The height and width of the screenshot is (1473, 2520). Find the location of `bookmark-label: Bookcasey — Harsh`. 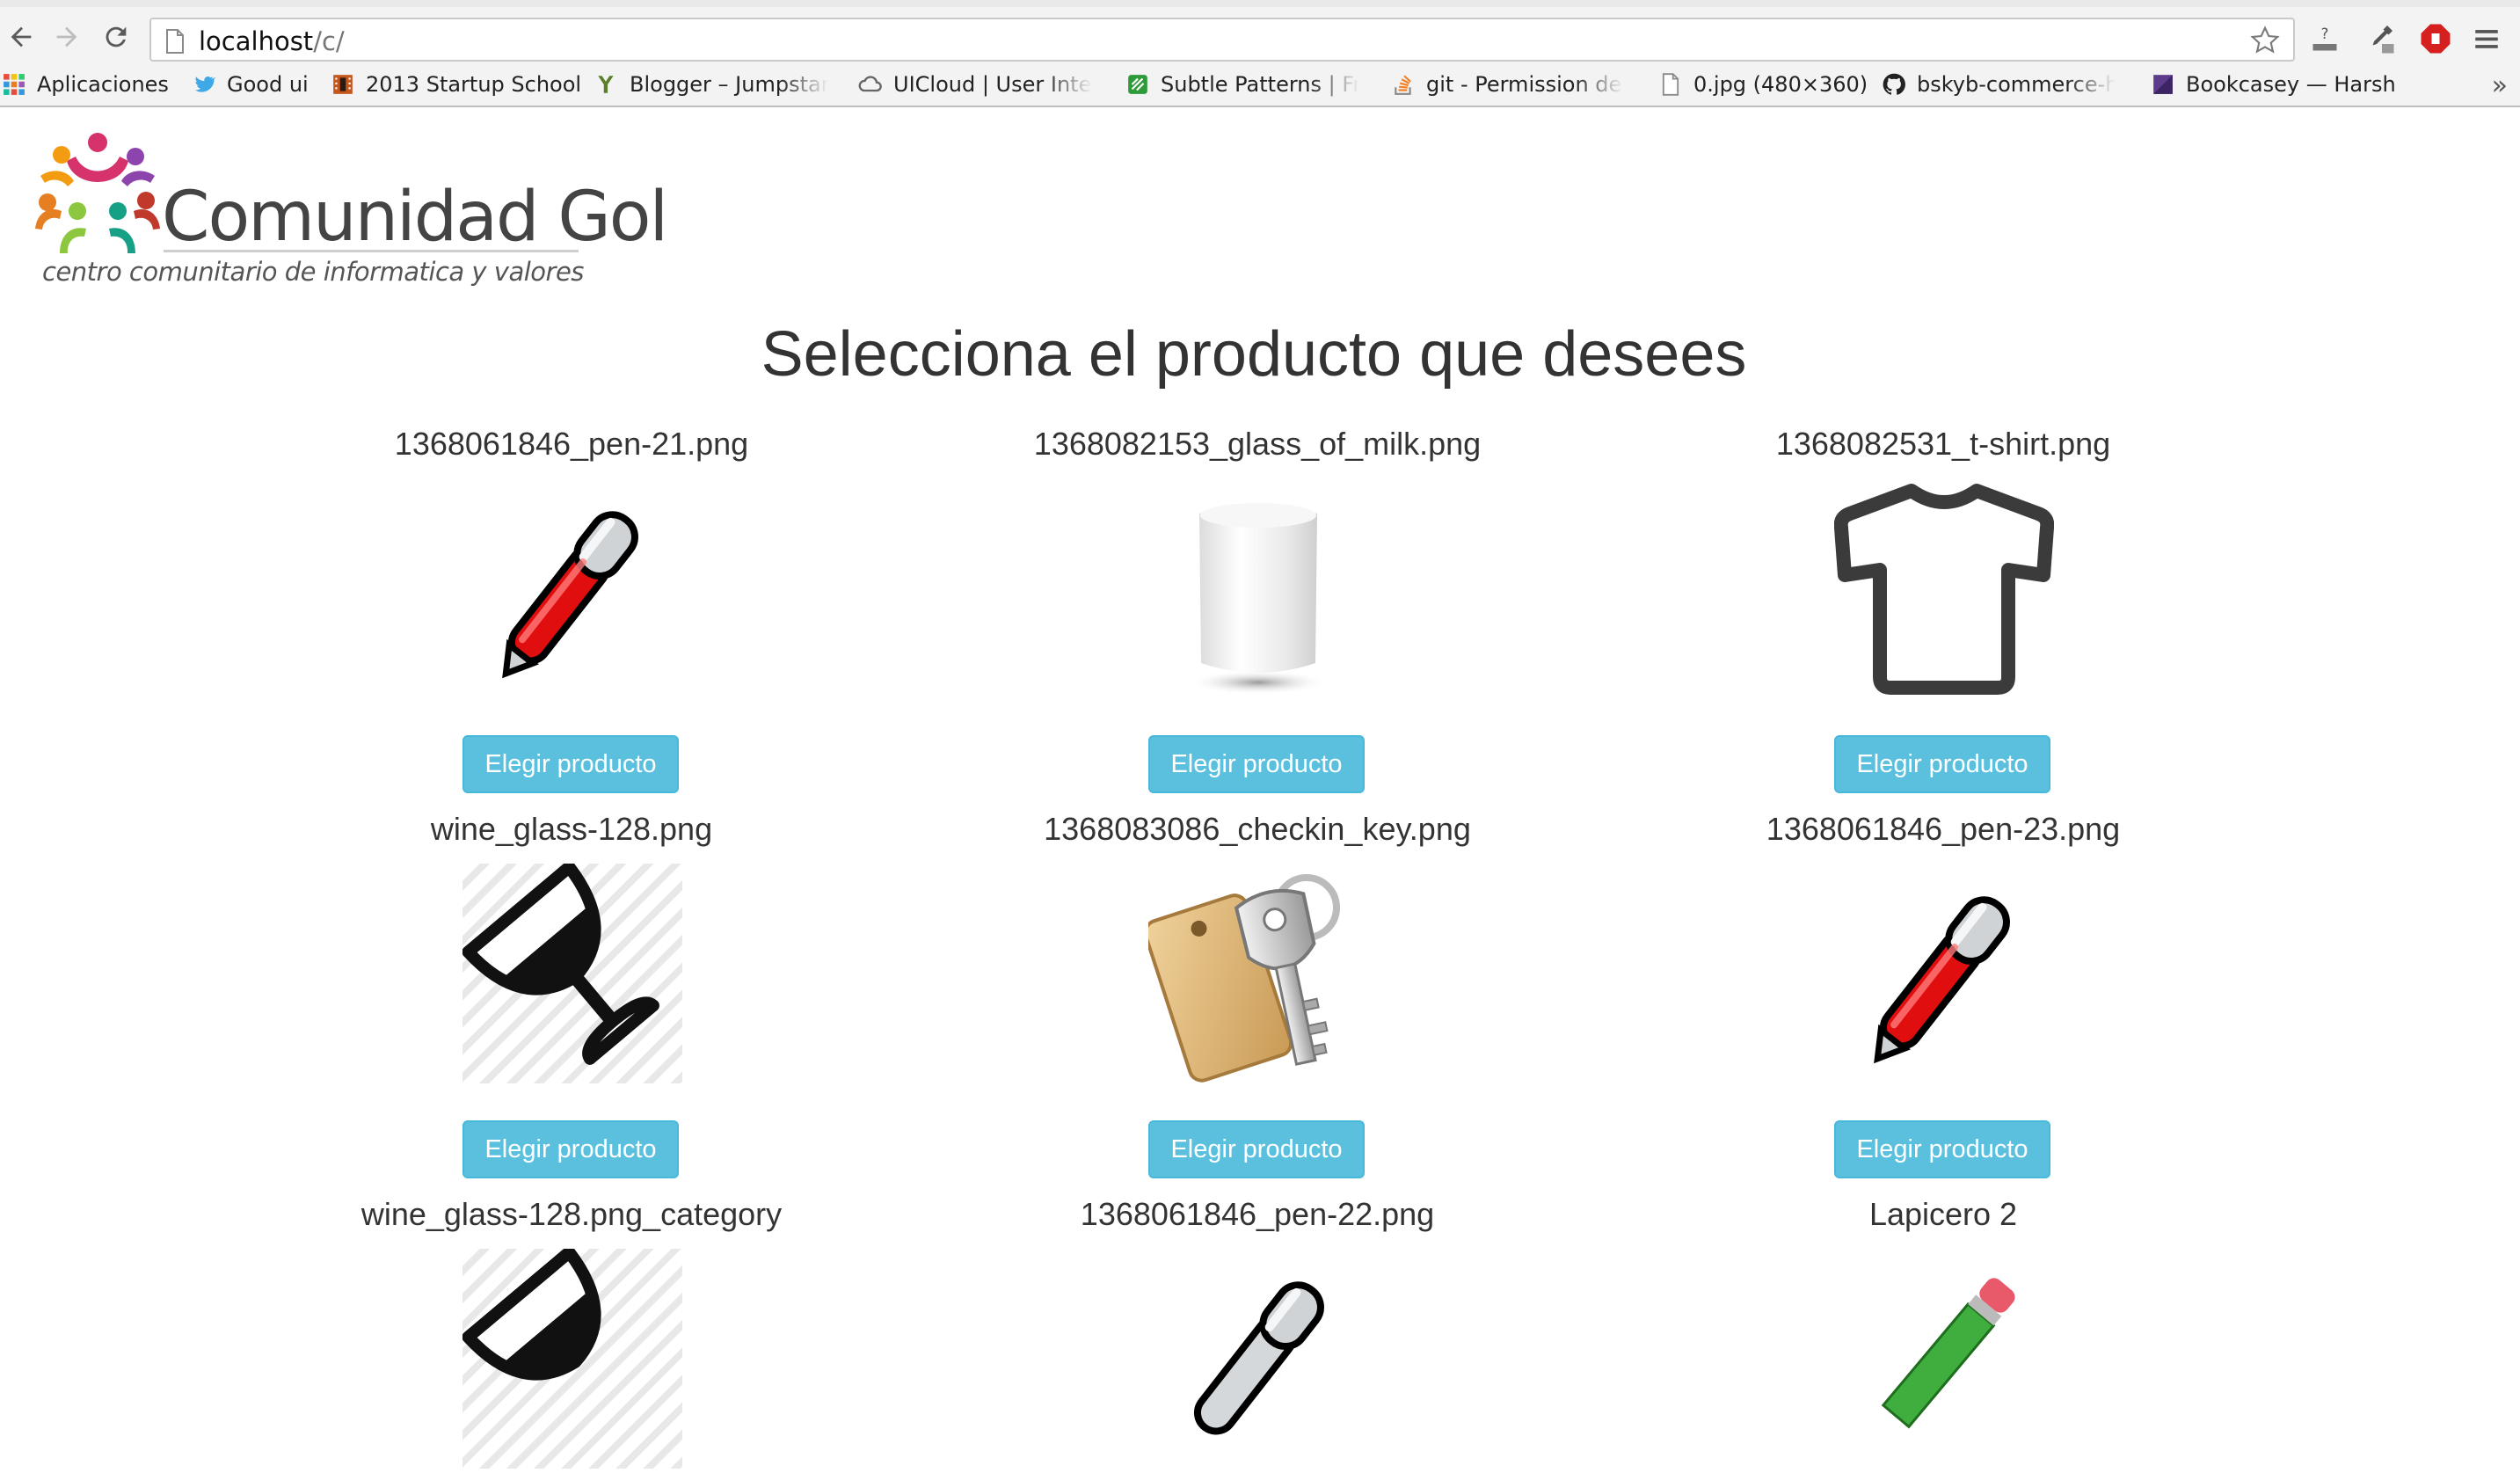

bookmark-label: Bookcasey — Harsh is located at coordinates (2291, 85).